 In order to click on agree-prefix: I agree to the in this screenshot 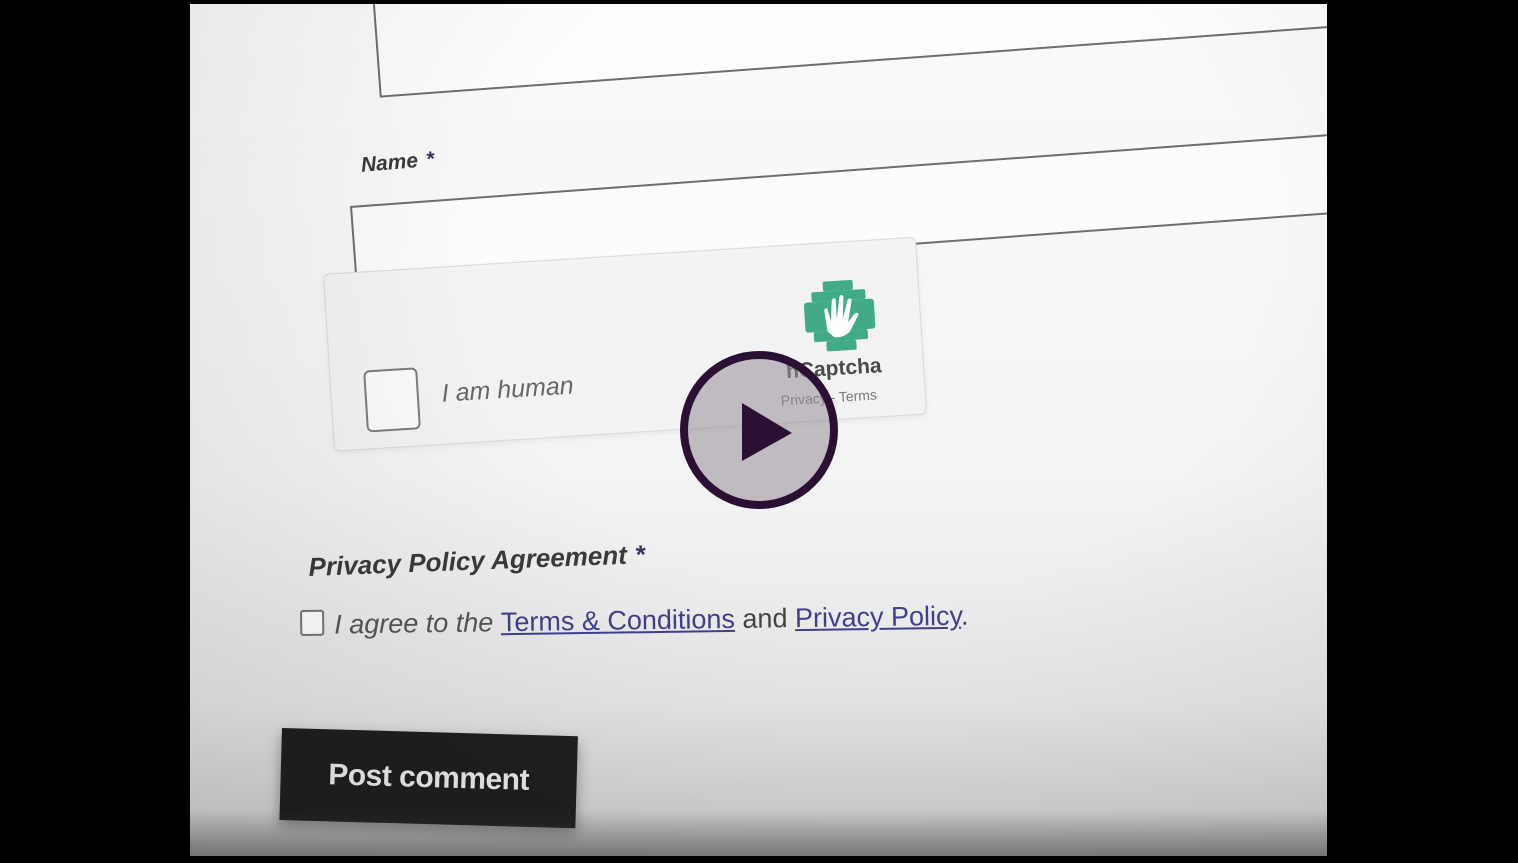, I will do `click(413, 623)`.